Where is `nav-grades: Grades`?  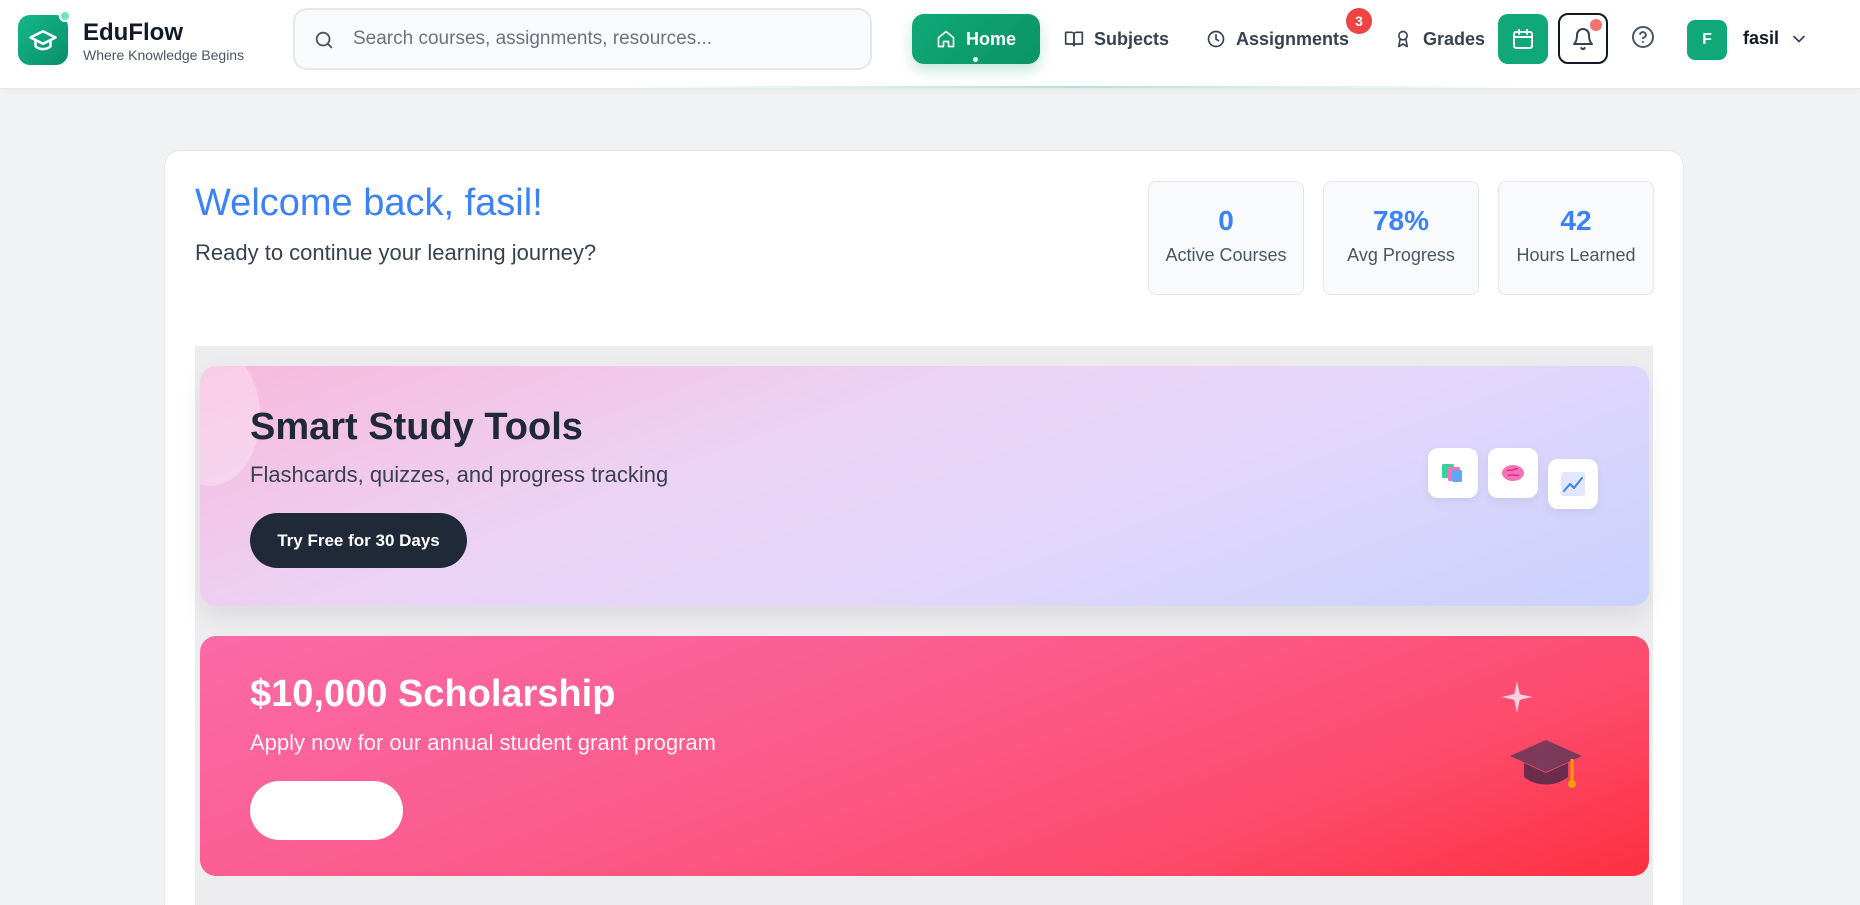 nav-grades: Grades is located at coordinates (1439, 39).